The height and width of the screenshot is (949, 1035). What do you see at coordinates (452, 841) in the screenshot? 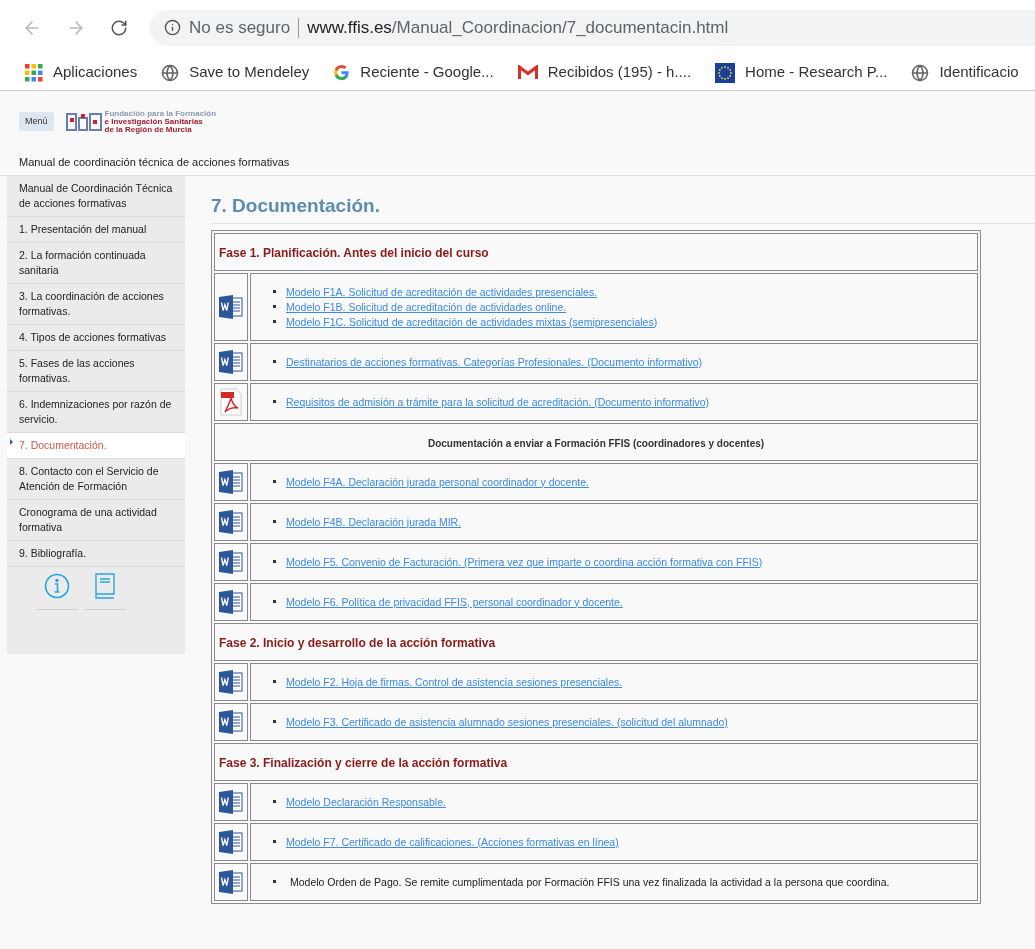
I see `document-link: Modelo F7. Certificado de calificaciones. (Acciones formativas en línea)` at bounding box center [452, 841].